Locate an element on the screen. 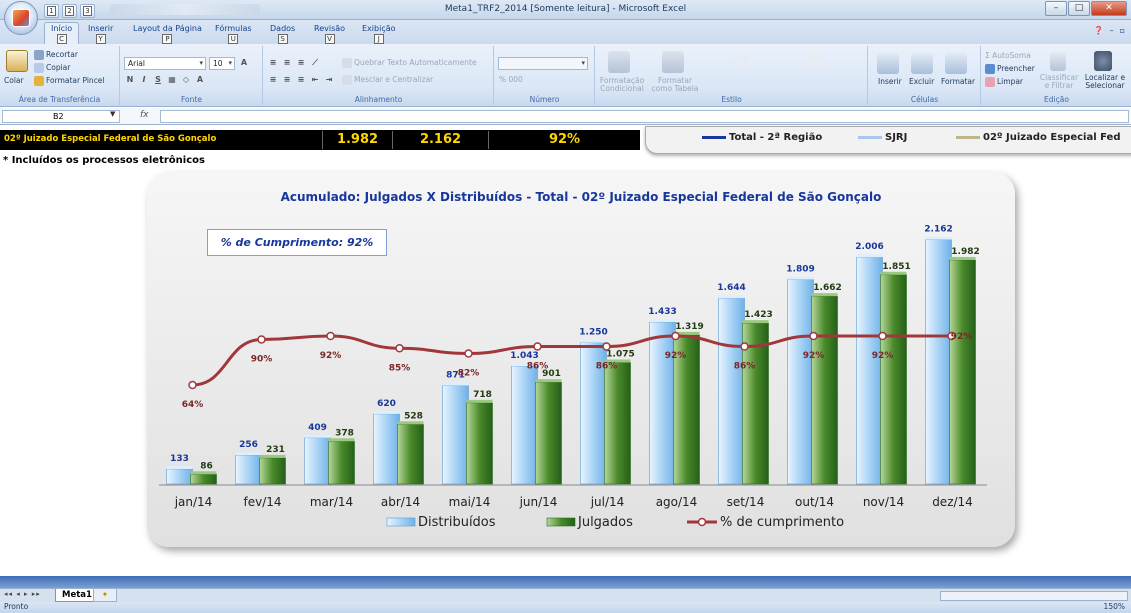 Image resolution: width=1131 pixels, height=613 pixels. zoom-level: 150% is located at coordinates (1114, 606).